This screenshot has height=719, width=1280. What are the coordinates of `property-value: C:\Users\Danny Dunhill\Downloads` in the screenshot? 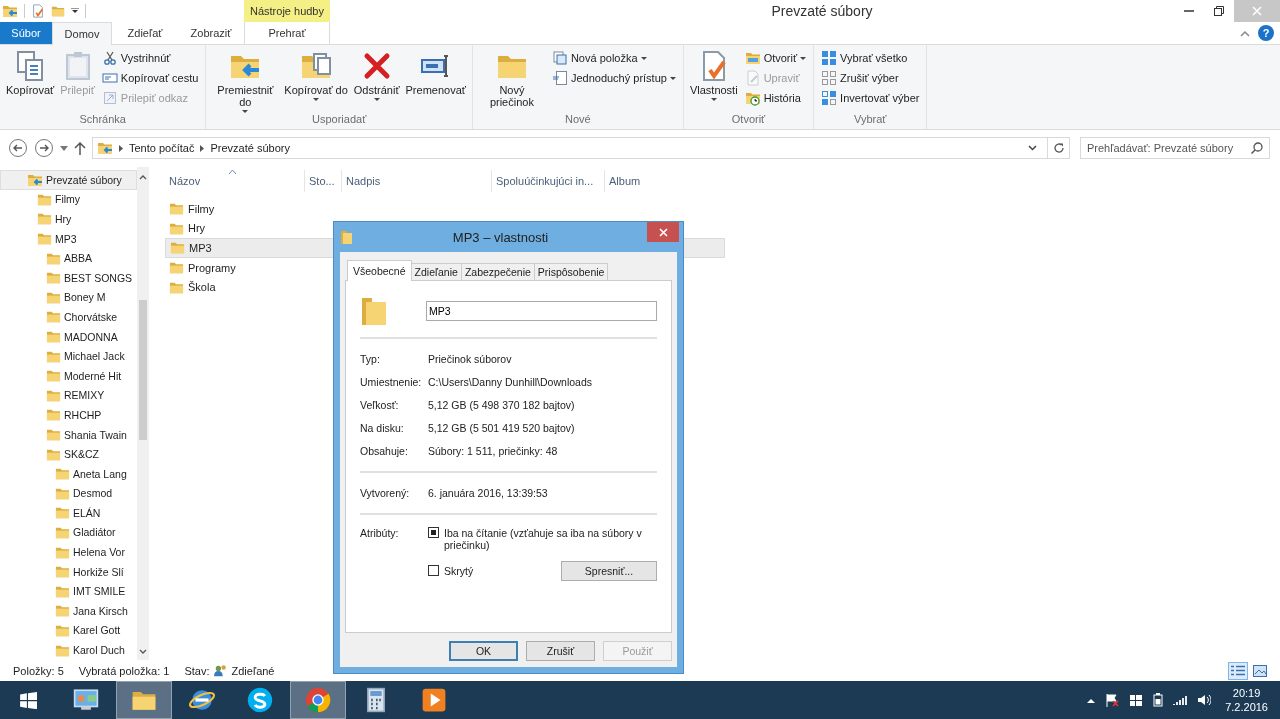 It's located at (510, 382).